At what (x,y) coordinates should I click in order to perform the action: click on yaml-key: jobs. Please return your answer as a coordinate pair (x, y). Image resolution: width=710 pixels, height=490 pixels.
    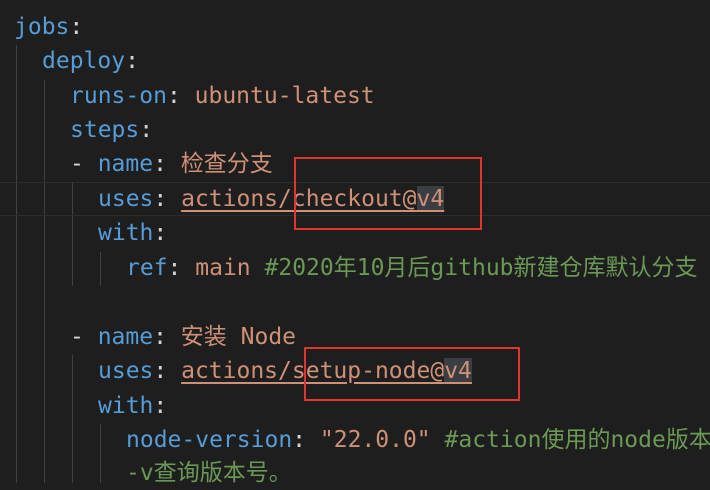
    Looking at the image, I should click on (42, 27).